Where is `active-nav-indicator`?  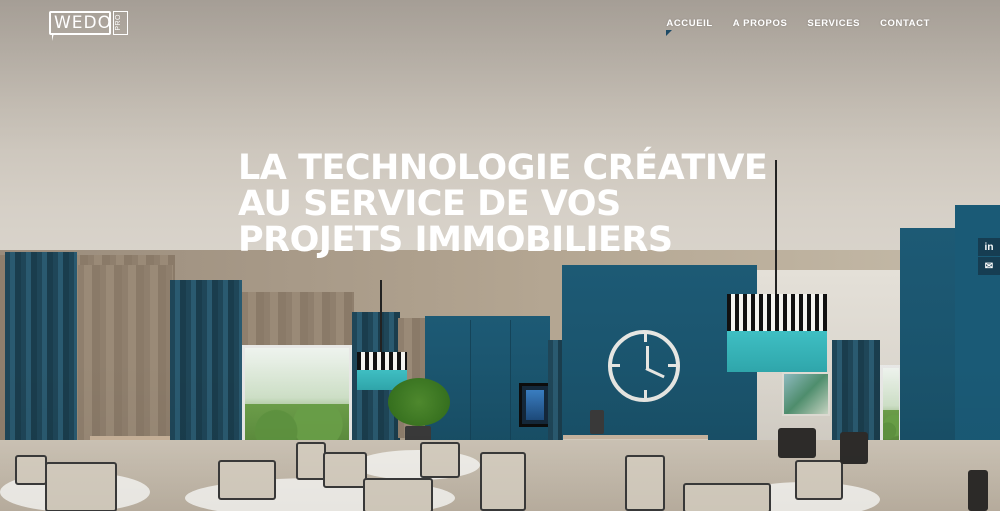 active-nav-indicator is located at coordinates (669, 33).